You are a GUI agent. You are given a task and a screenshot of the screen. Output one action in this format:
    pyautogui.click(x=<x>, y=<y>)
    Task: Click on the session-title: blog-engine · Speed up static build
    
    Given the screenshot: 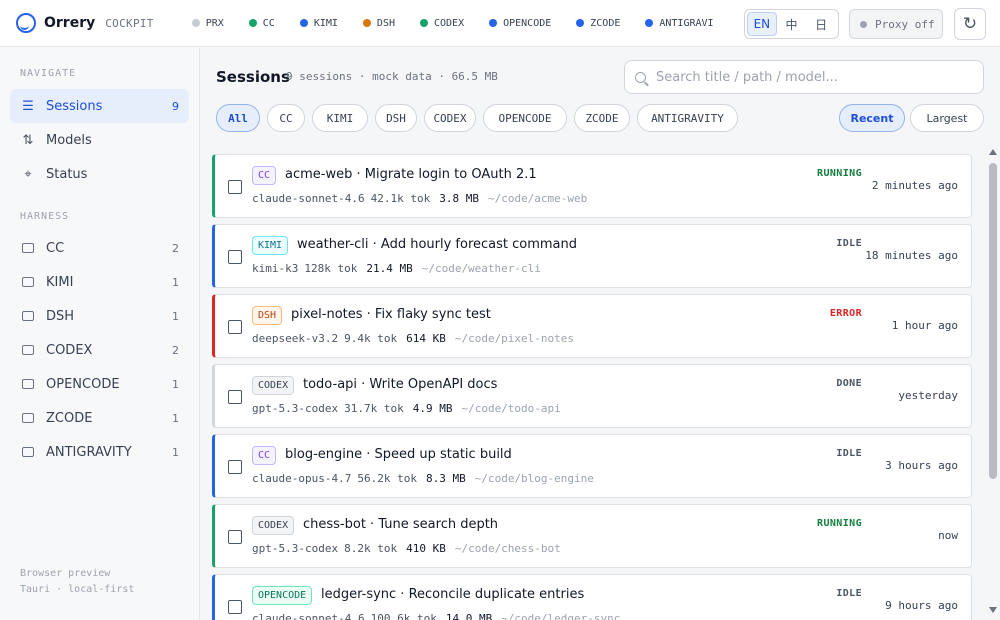 What is the action you would take?
    pyautogui.click(x=398, y=454)
    